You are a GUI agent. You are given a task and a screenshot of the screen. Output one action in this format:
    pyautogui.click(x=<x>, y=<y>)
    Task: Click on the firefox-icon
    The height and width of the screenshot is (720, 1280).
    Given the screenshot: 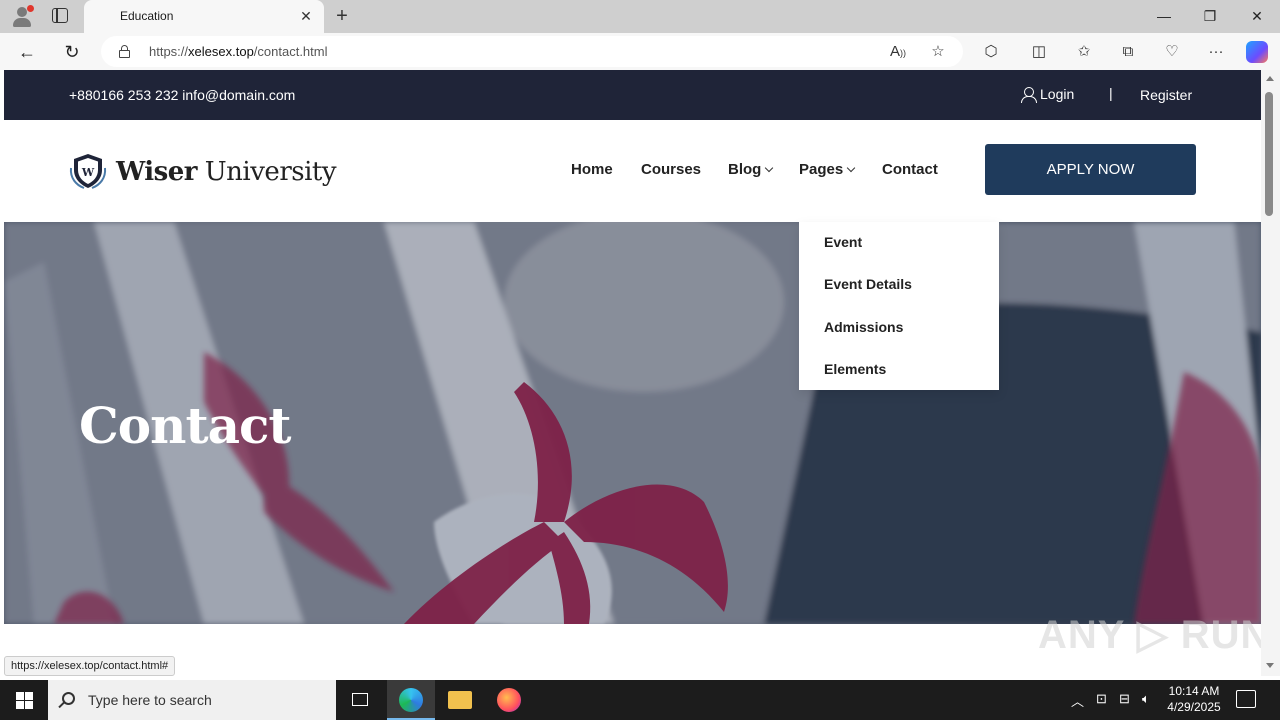 What is the action you would take?
    pyautogui.click(x=509, y=700)
    